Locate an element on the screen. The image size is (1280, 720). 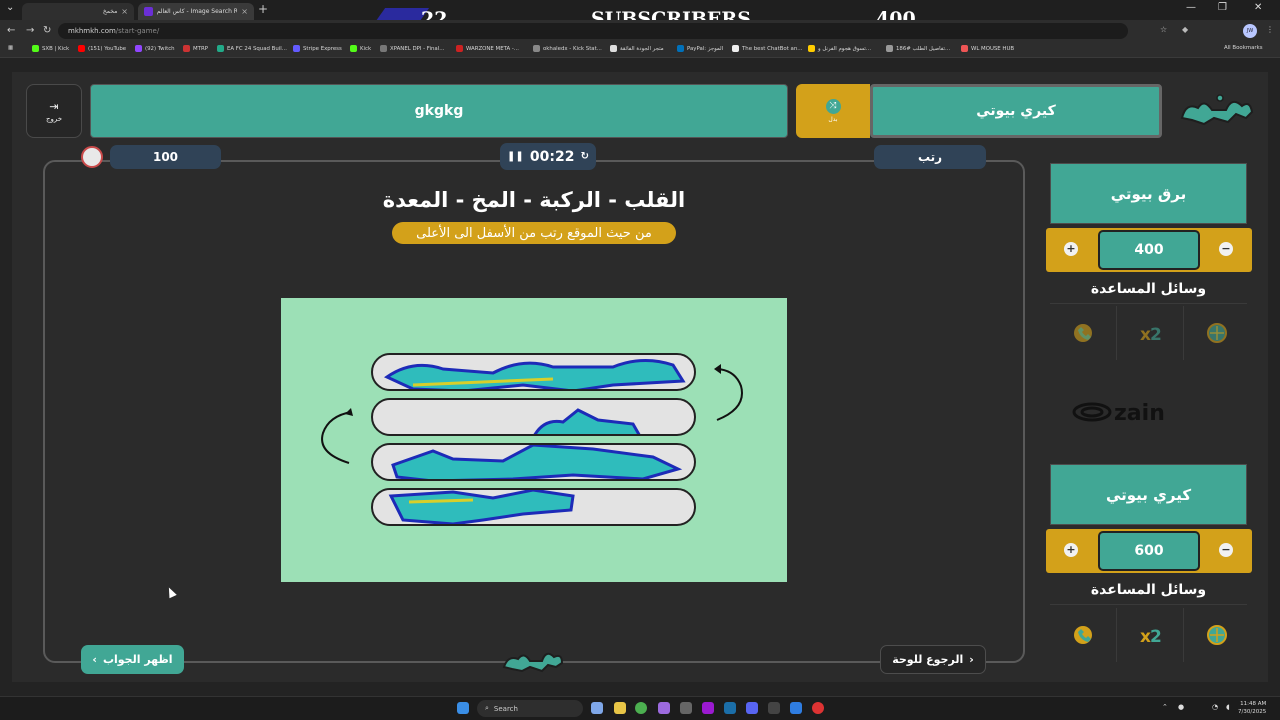
bookmark-item: SXB | Kick is located at coordinates (50, 48).